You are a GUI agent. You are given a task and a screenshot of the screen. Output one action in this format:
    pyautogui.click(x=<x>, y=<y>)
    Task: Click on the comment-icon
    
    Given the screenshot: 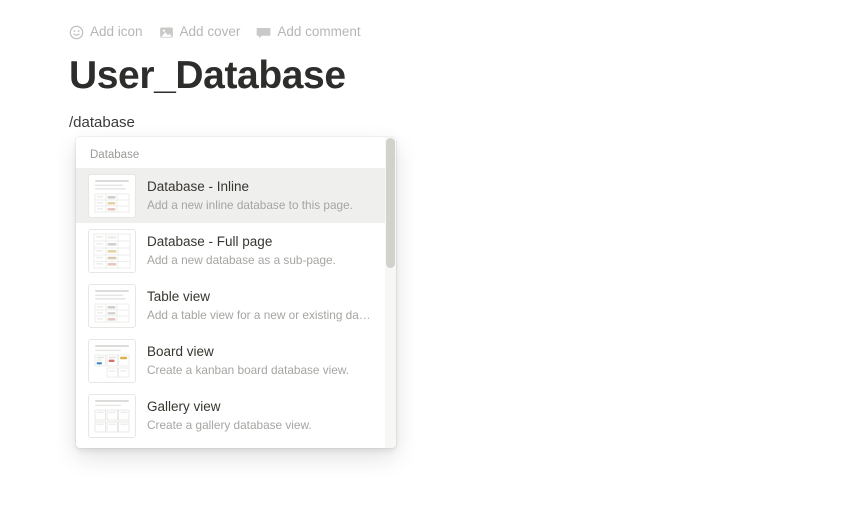 What is the action you would take?
    pyautogui.click(x=263, y=32)
    